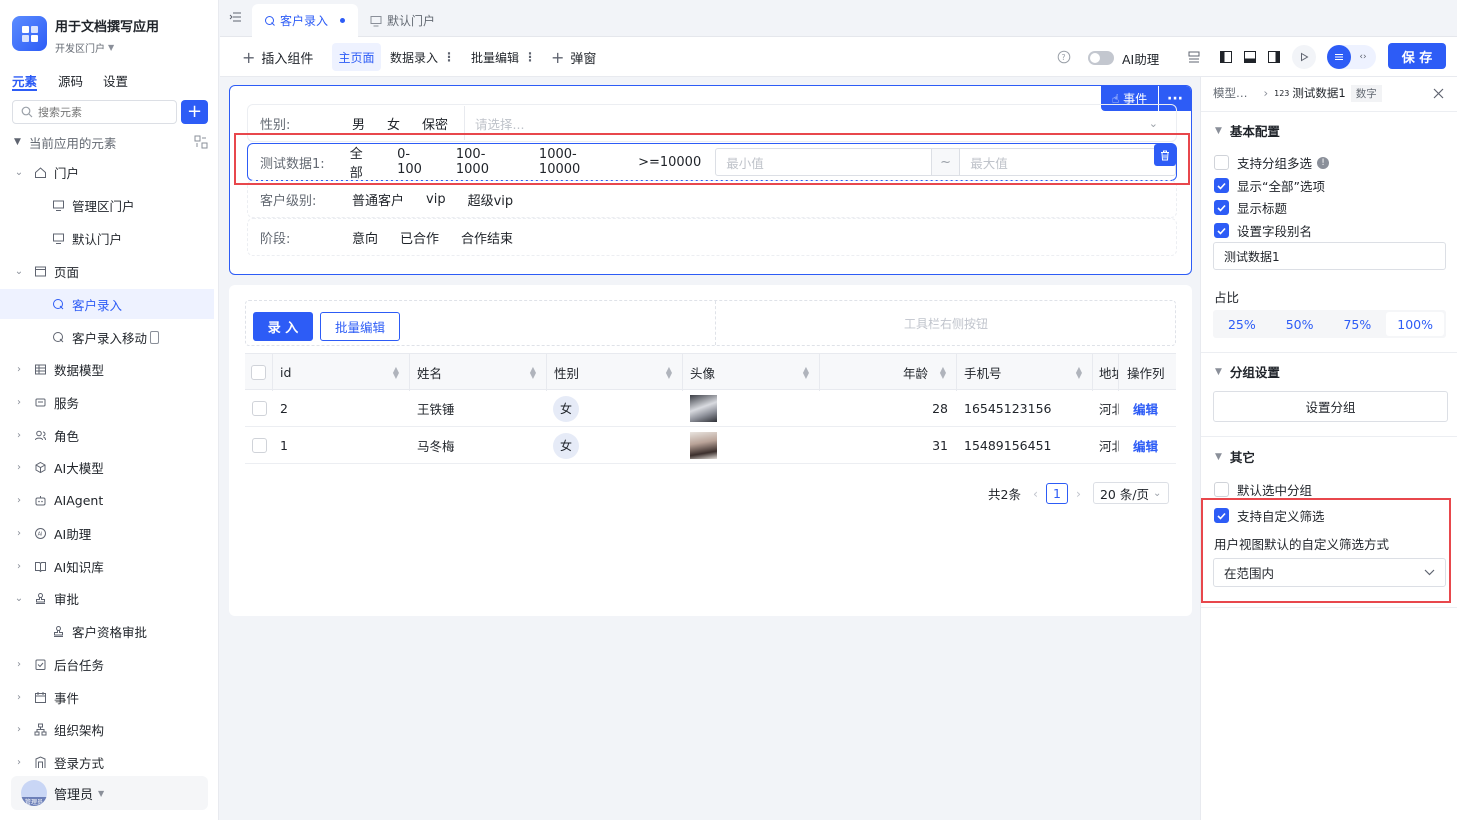  I want to click on tab-customer-entry: 客户录入, so click(305, 20).